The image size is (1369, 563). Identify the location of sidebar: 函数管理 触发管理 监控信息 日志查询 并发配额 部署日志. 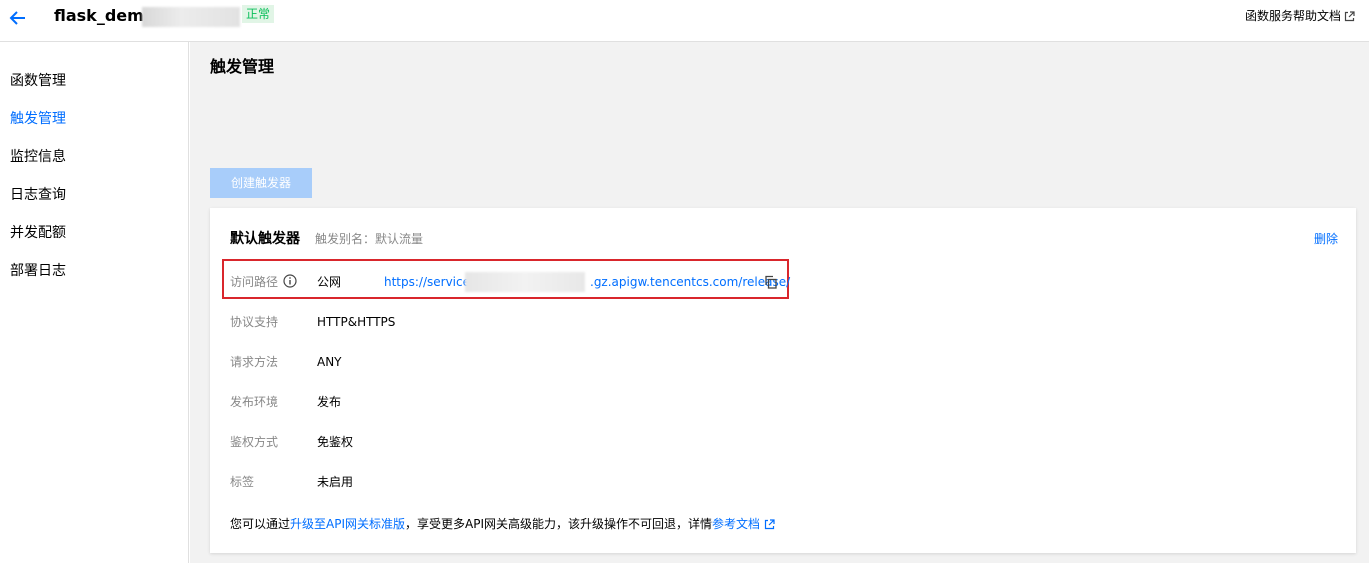
(94, 302).